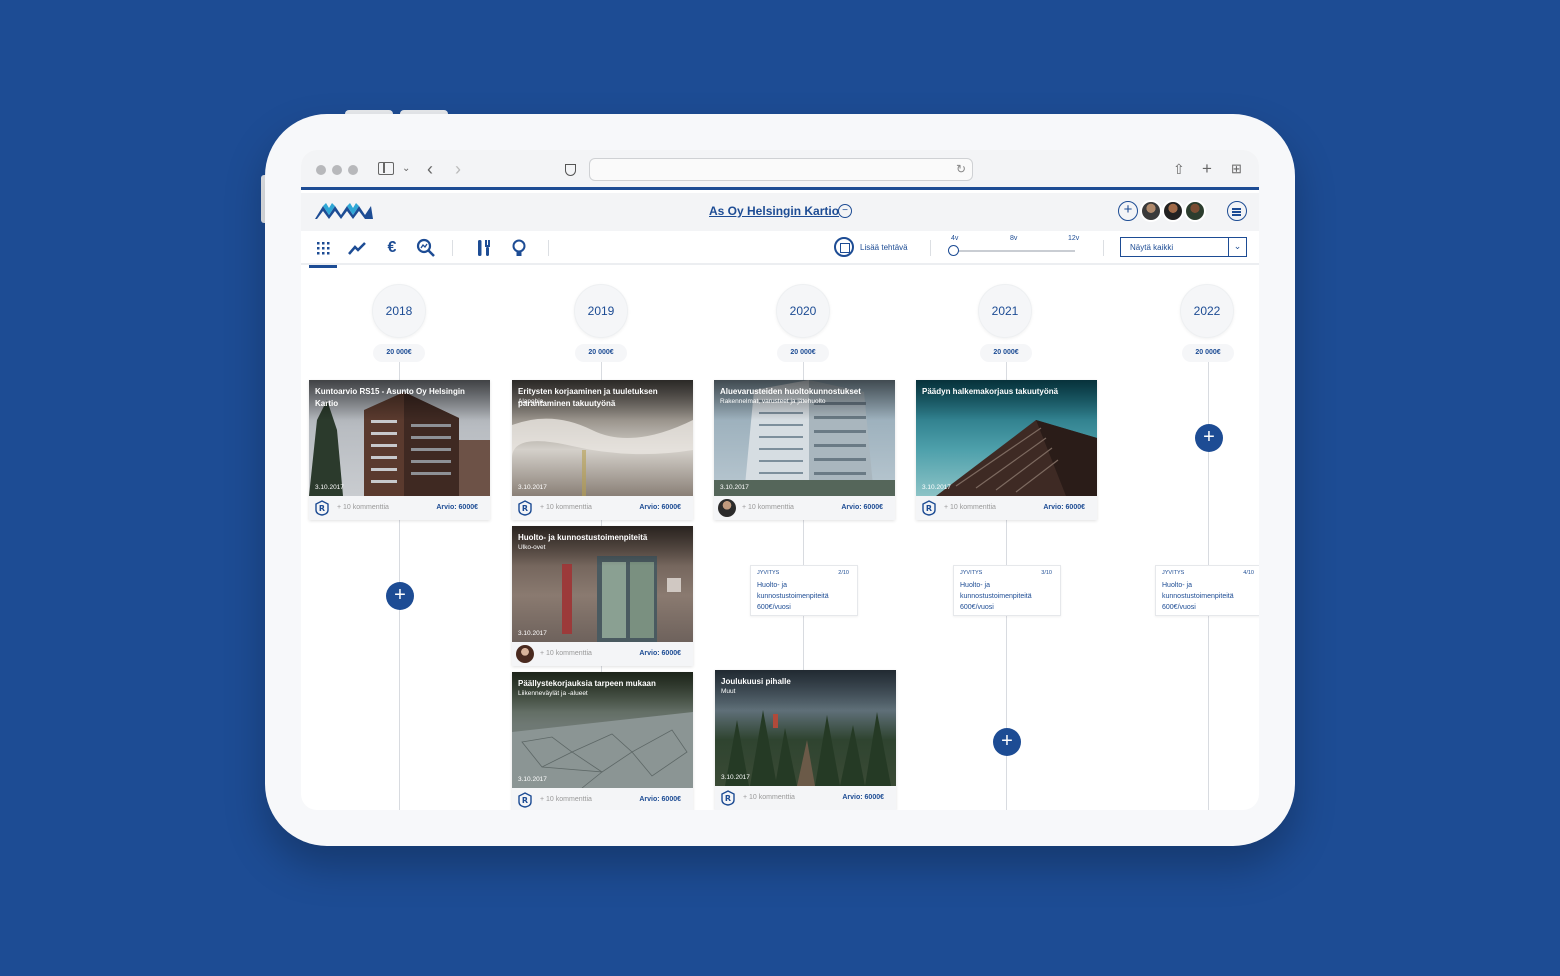 The image size is (1560, 976). I want to click on task-title: Huolto- ja kunnostustoimenpiteitä, so click(583, 537).